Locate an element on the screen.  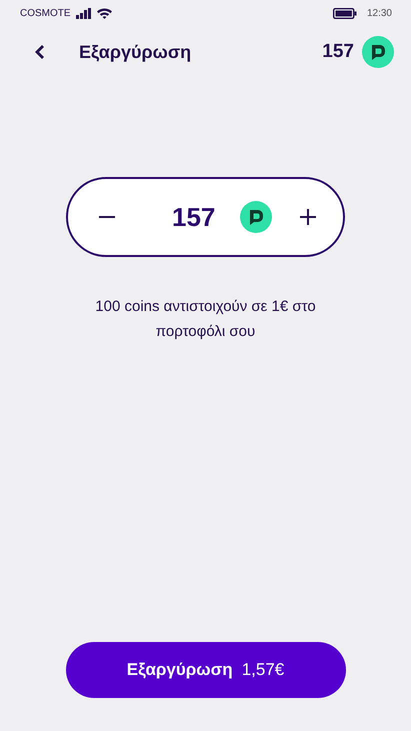
conversion-note: 100 coins αντιστοιχούν σε 1€ στο πορτοφόλι σου is located at coordinates (205, 319).